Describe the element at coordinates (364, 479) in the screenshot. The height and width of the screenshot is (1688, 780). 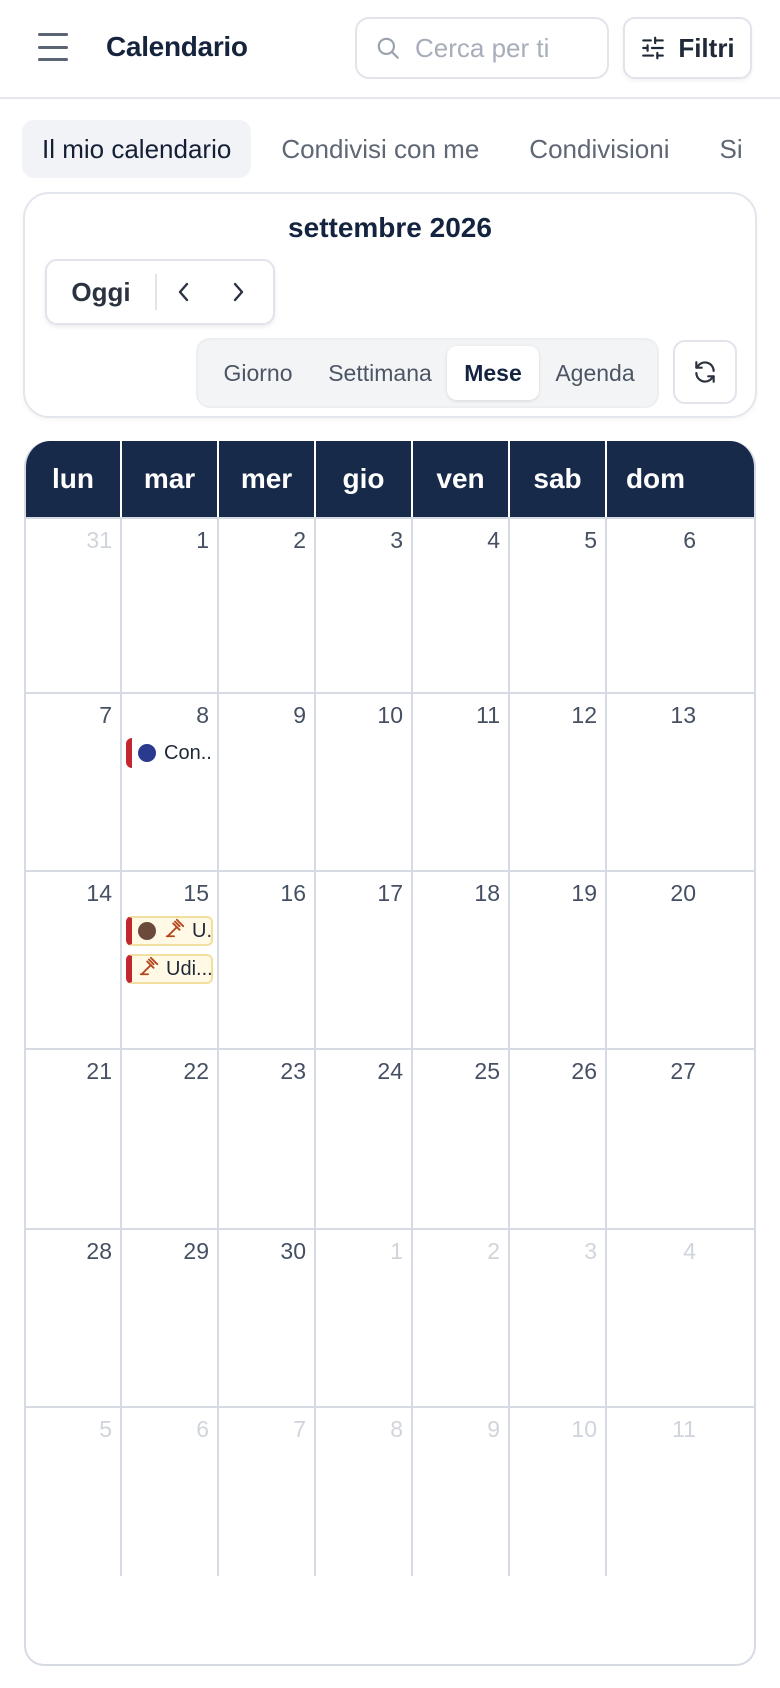
I see `weekday-label: gio` at that location.